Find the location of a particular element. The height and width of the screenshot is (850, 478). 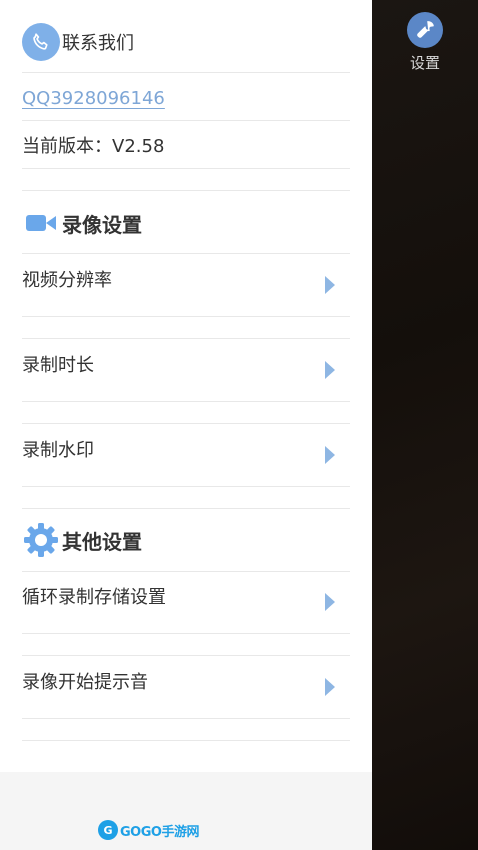

setting-item-loop-storage: 循环录制存储设置 is located at coordinates (186, 596).